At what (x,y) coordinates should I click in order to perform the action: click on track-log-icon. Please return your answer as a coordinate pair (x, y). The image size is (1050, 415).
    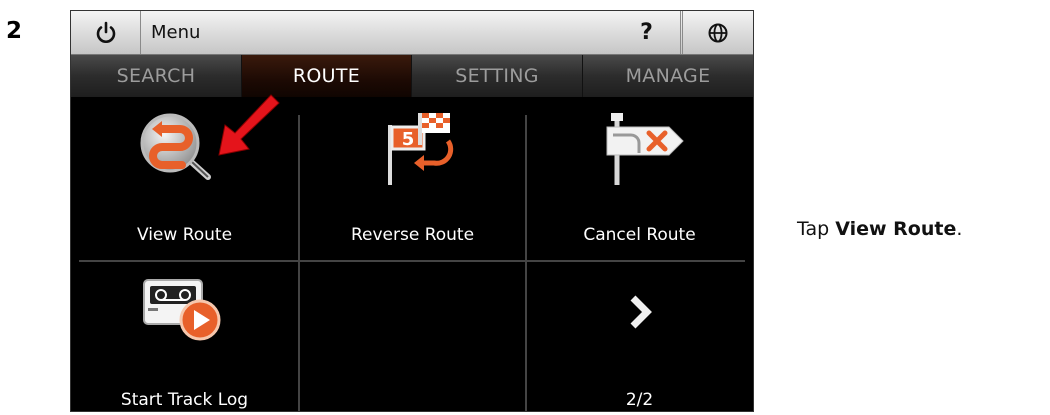
    Looking at the image, I should click on (181, 310).